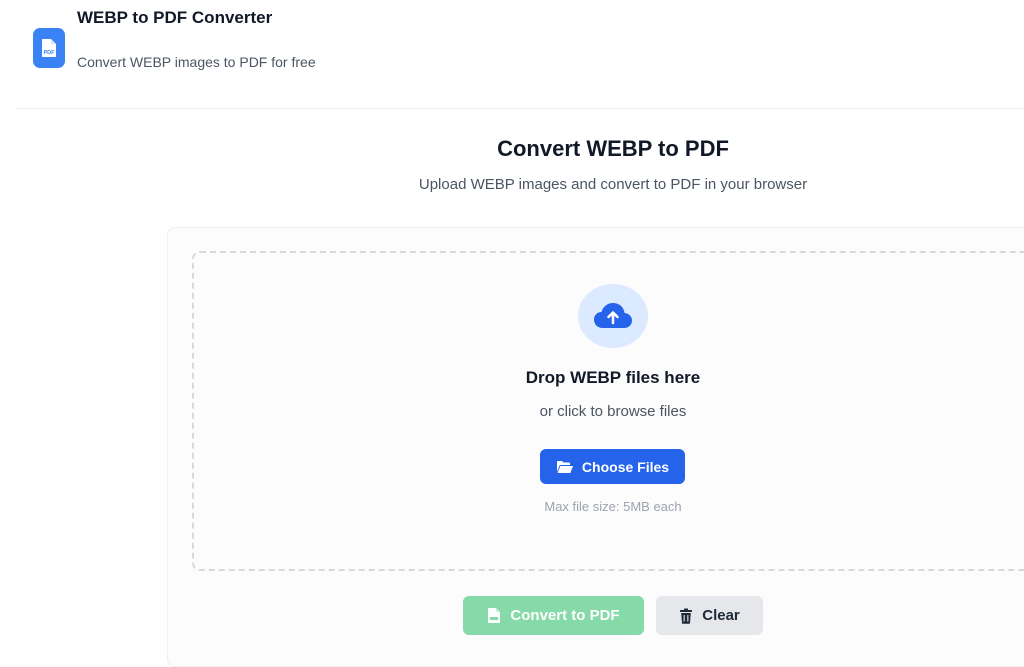 This screenshot has height=667, width=1024. What do you see at coordinates (613, 506) in the screenshot?
I see `max-file-size-note: Max file size: 5MB each` at bounding box center [613, 506].